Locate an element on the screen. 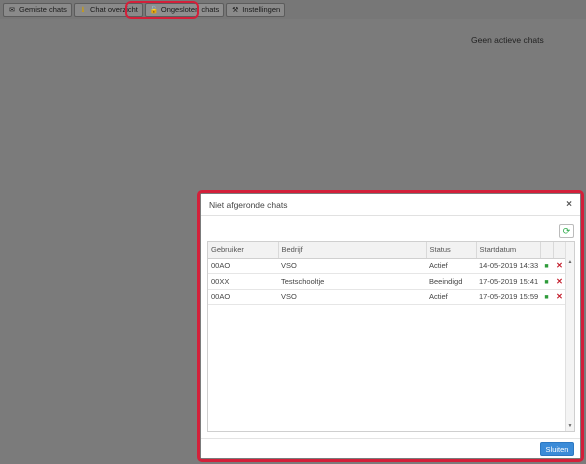  close-icon: × is located at coordinates (569, 204).